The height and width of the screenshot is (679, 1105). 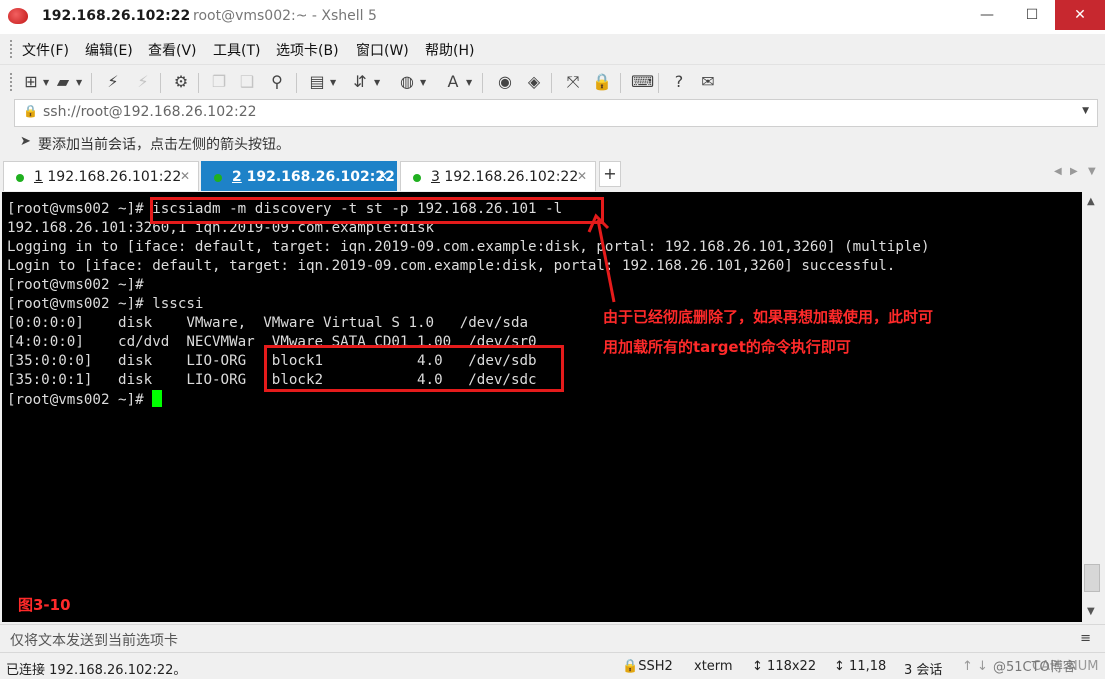 I want to click on tab-number: 1, so click(x=38, y=177).